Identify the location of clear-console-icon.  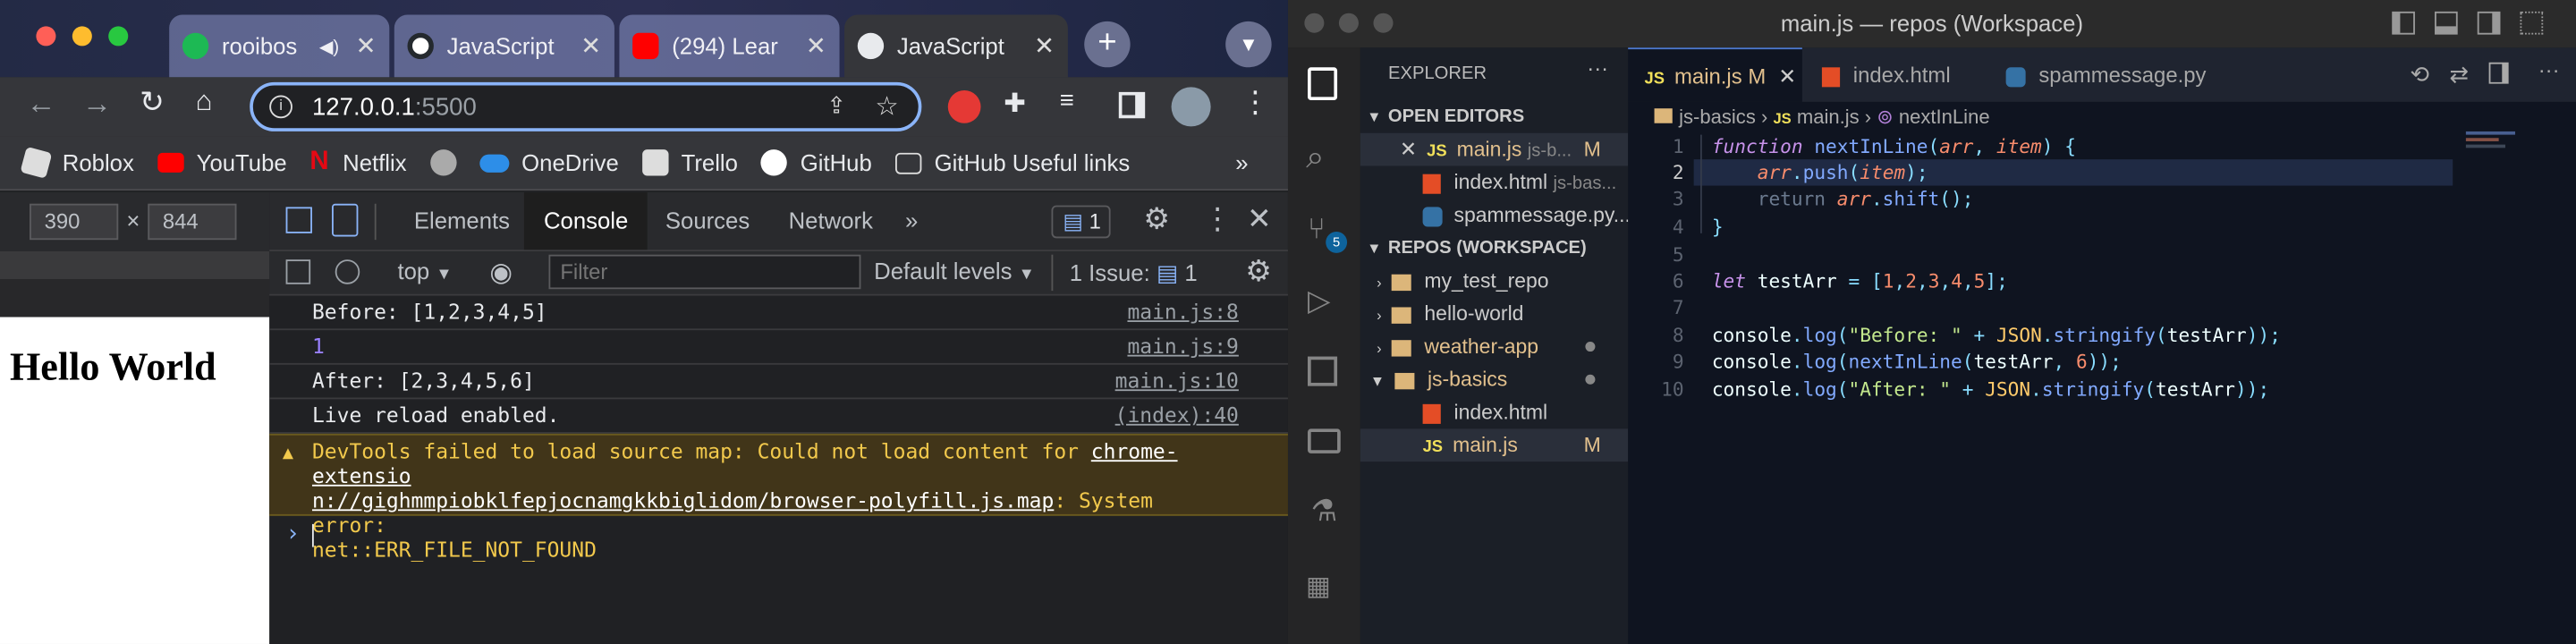
(347, 271).